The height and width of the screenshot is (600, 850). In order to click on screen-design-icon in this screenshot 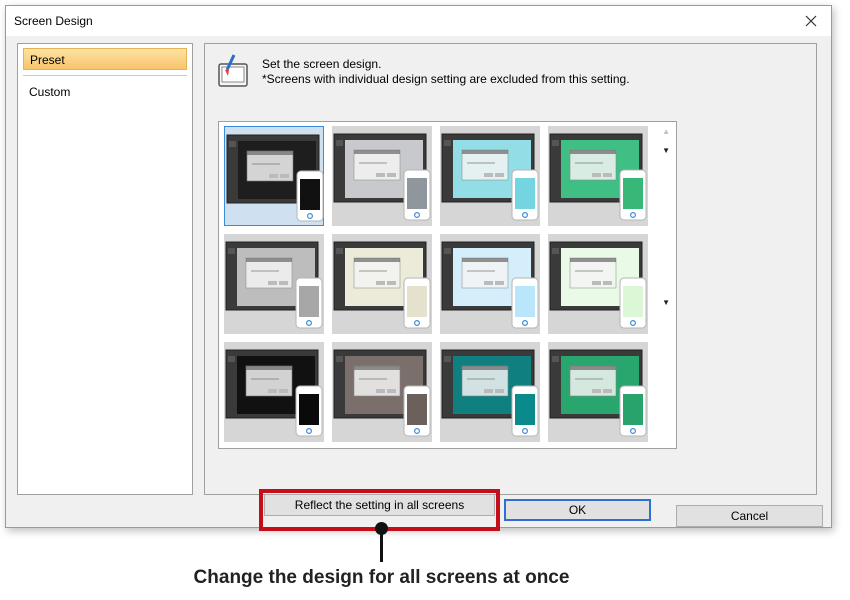, I will do `click(233, 70)`.